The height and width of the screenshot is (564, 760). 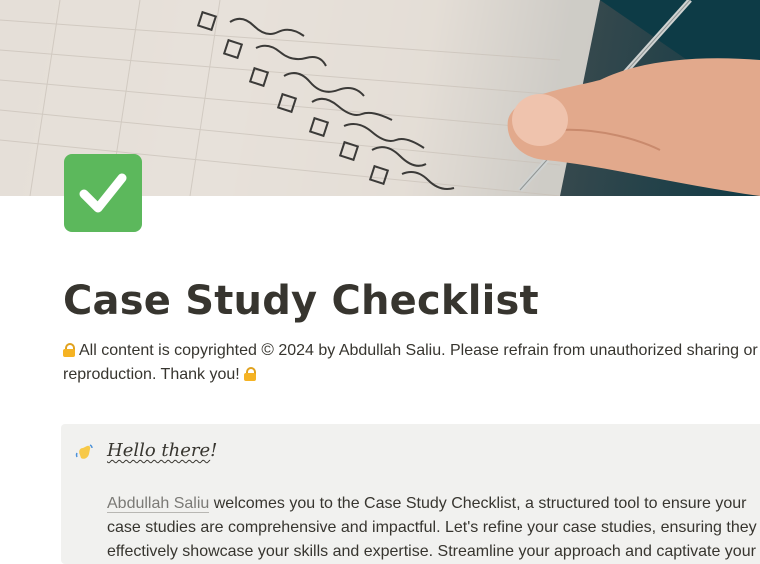 What do you see at coordinates (159, 450) in the screenshot?
I see `callout-title-text: Hello there` at bounding box center [159, 450].